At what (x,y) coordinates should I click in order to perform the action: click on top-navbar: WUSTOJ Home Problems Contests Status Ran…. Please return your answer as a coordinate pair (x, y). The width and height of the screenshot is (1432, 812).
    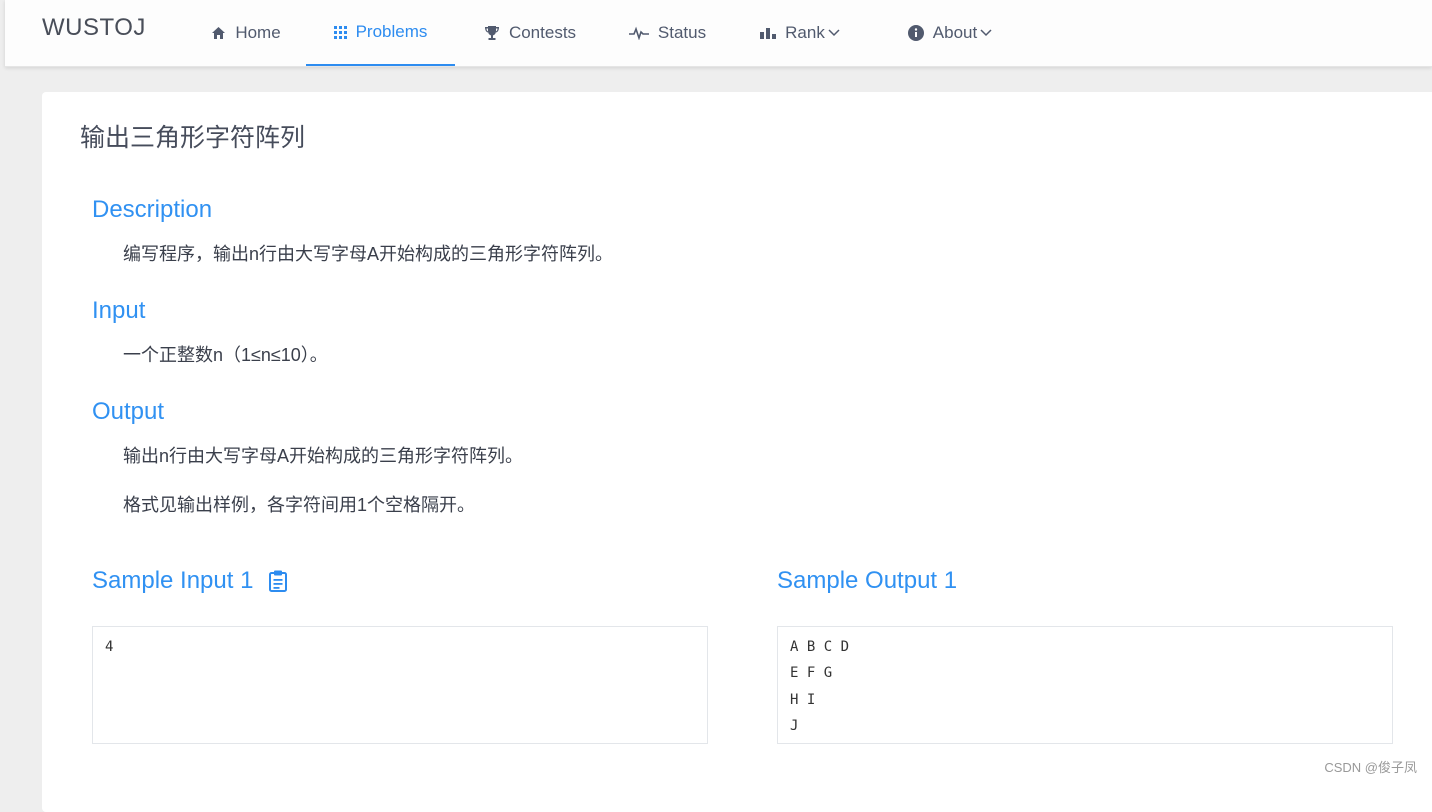
    Looking at the image, I should click on (718, 33).